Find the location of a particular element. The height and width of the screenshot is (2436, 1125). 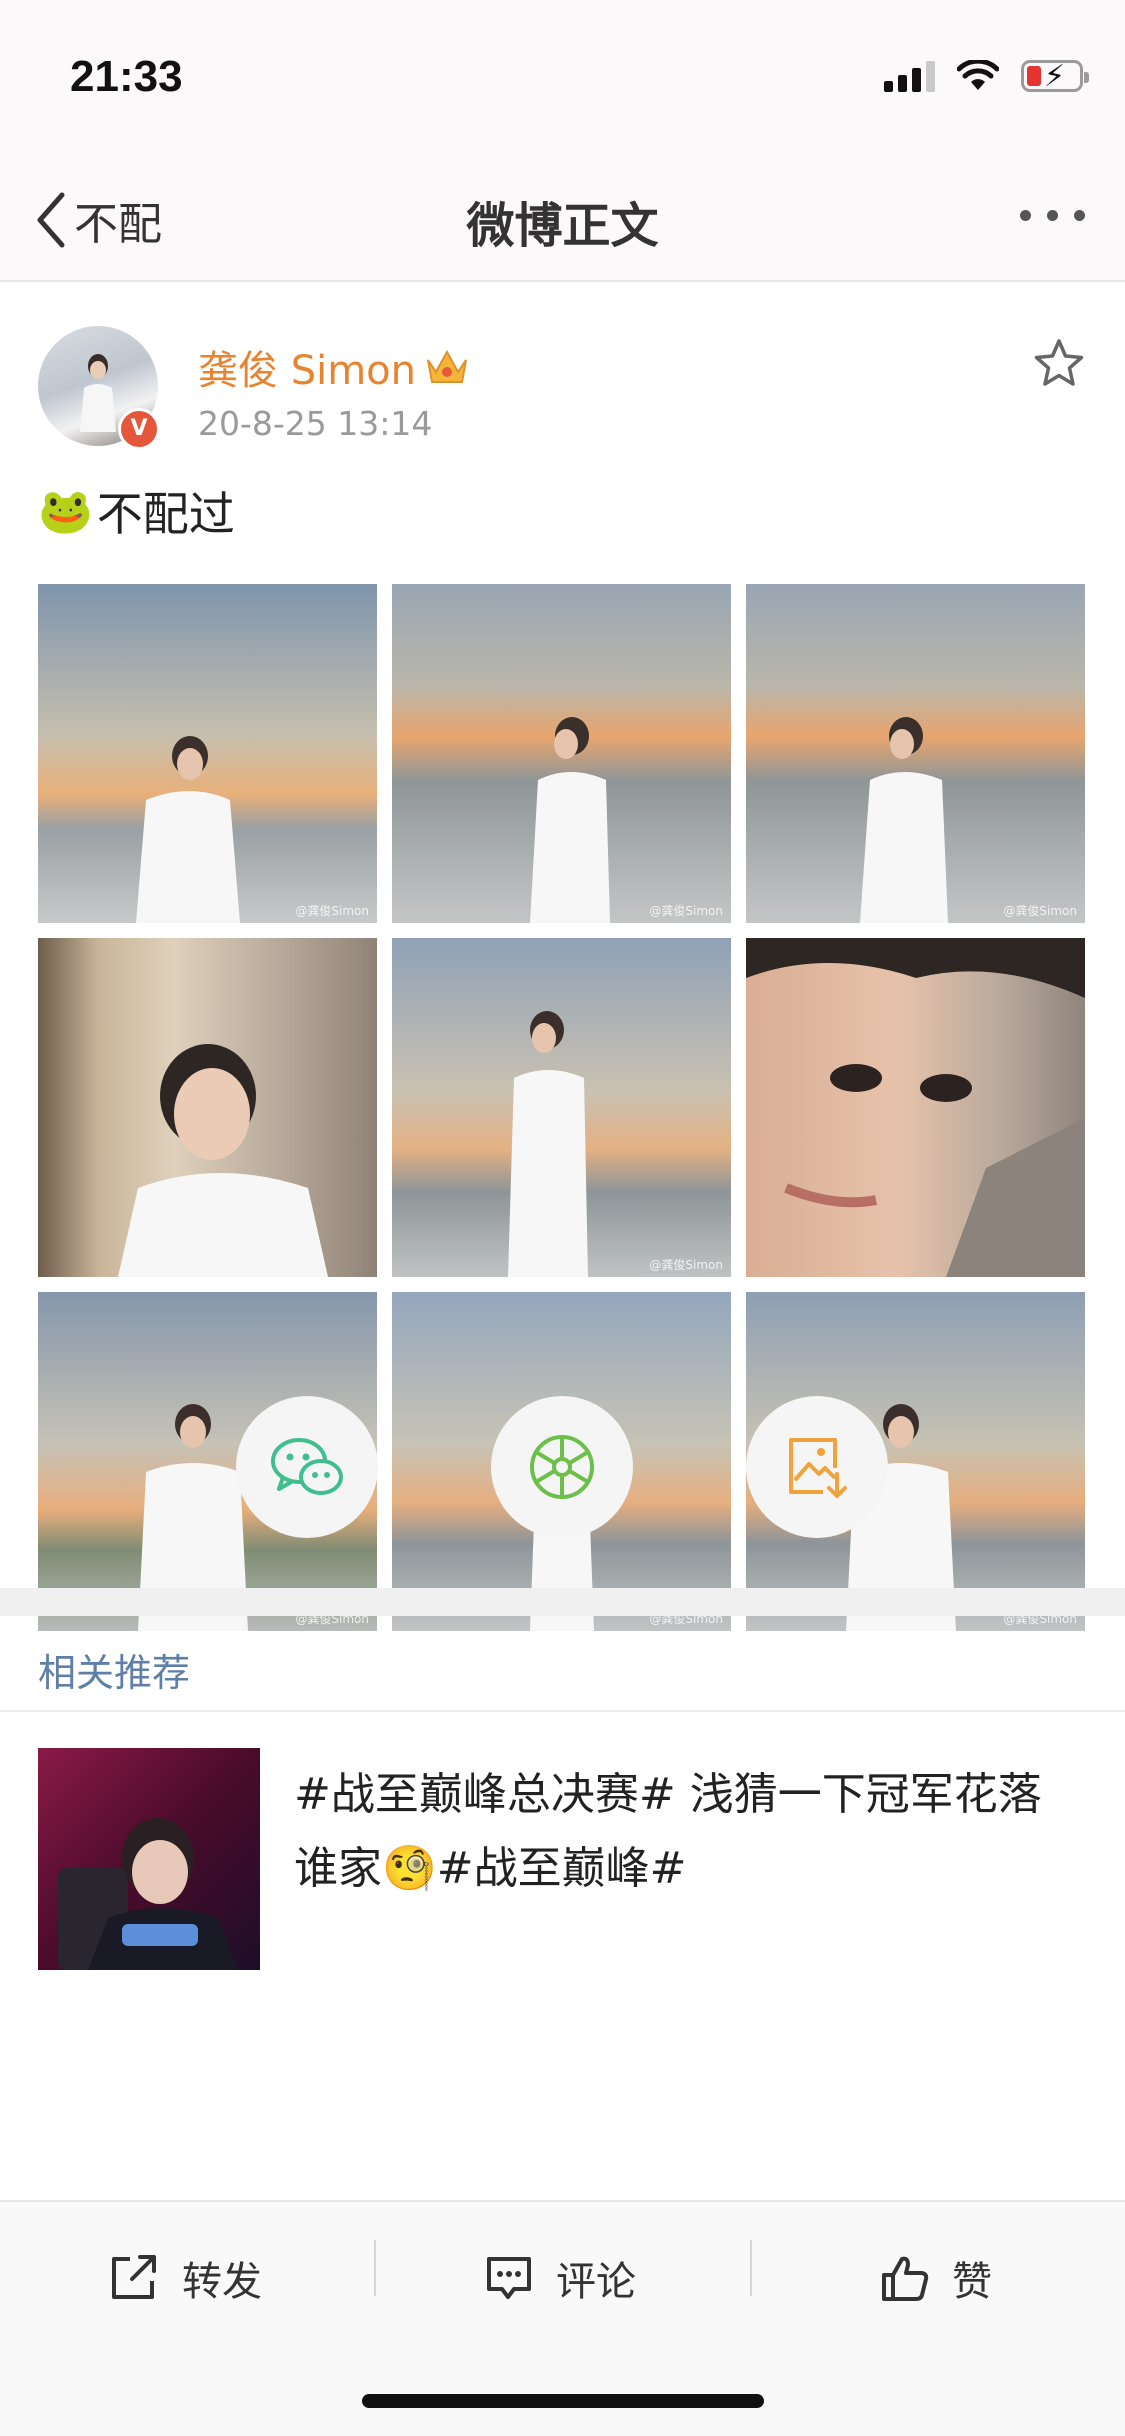

battery-icon: ⚡ is located at coordinates (1055, 76).